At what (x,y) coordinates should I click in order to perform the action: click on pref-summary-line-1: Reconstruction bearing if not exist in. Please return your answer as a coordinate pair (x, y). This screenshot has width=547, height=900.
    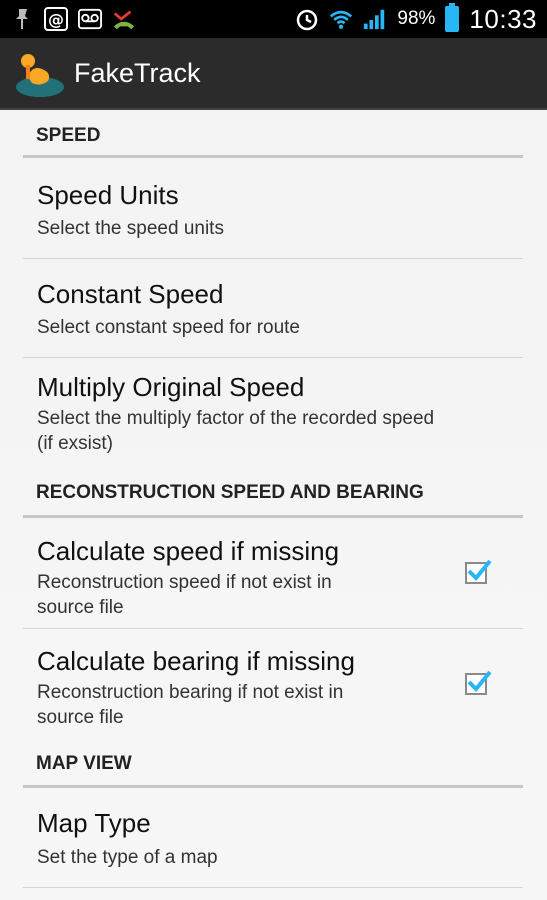
    Looking at the image, I should click on (190, 692).